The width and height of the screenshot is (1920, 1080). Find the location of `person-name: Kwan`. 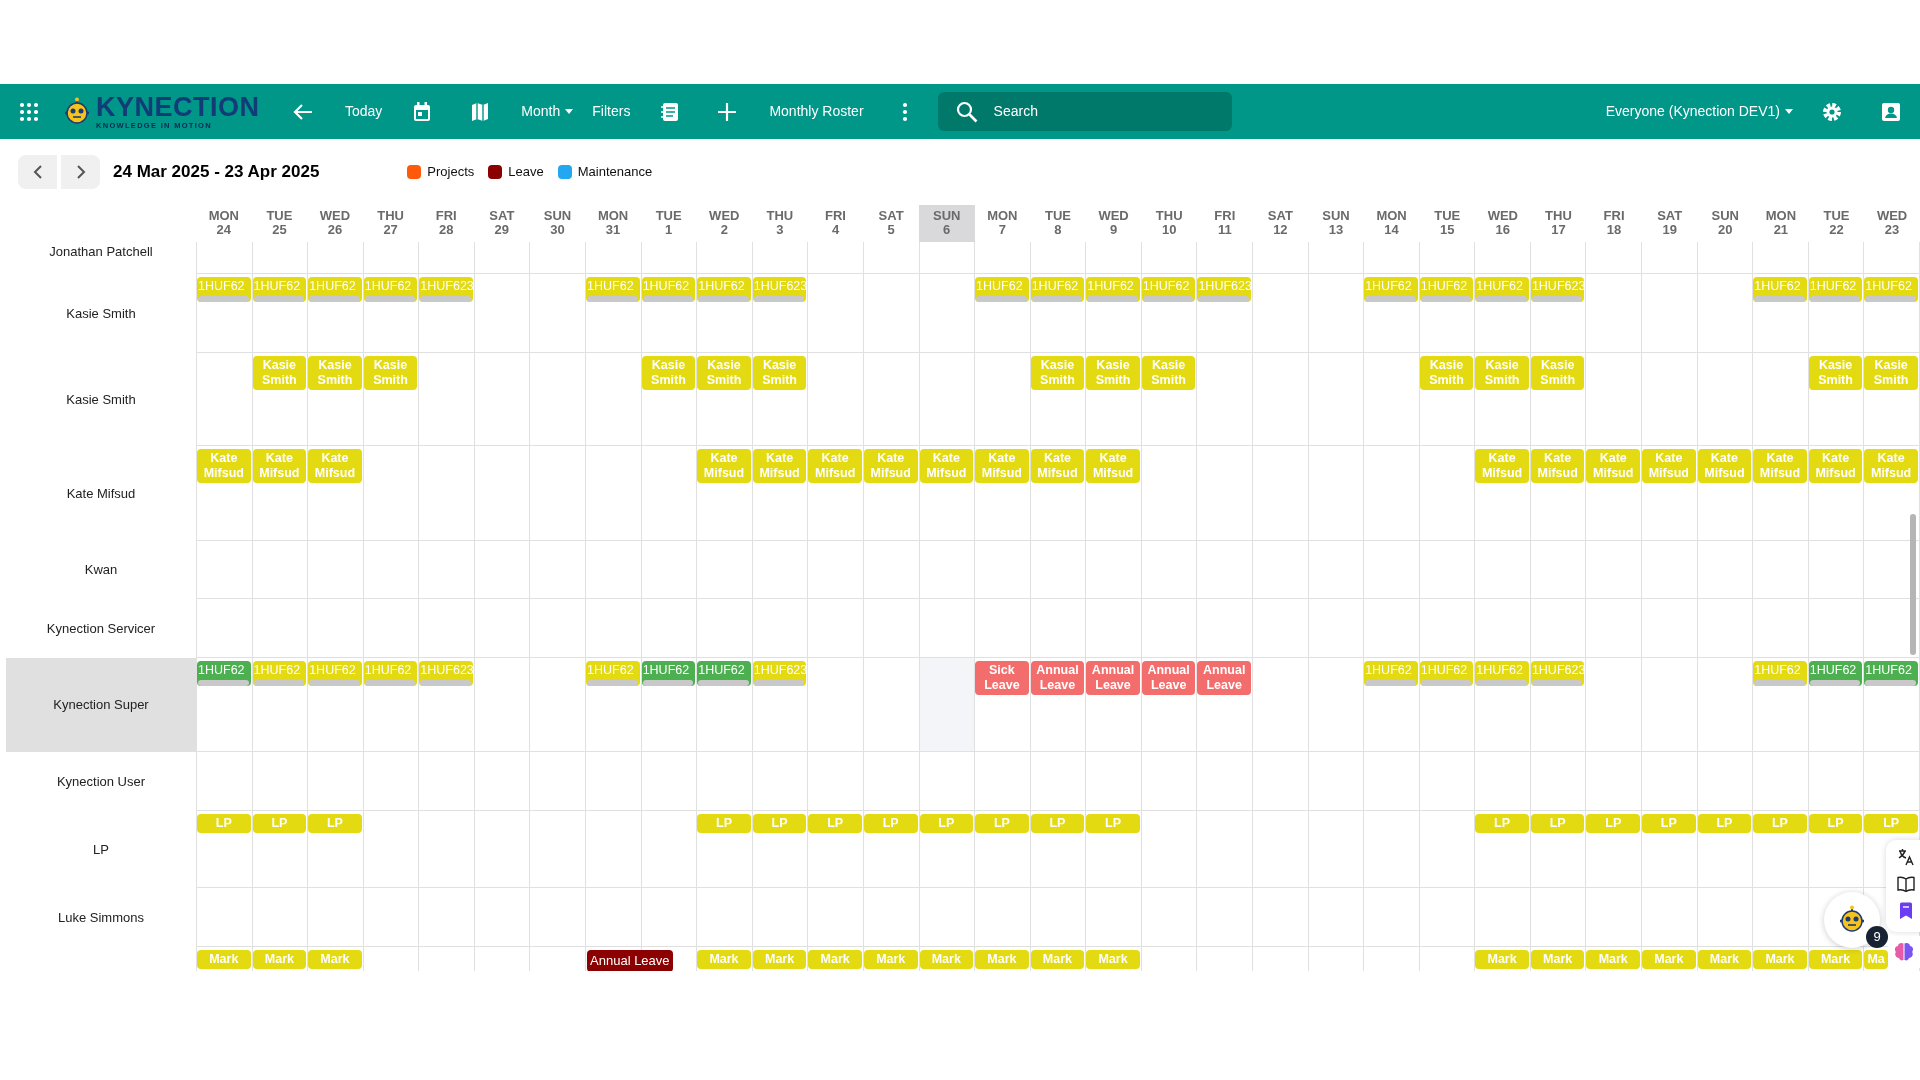

person-name: Kwan is located at coordinates (101, 570).